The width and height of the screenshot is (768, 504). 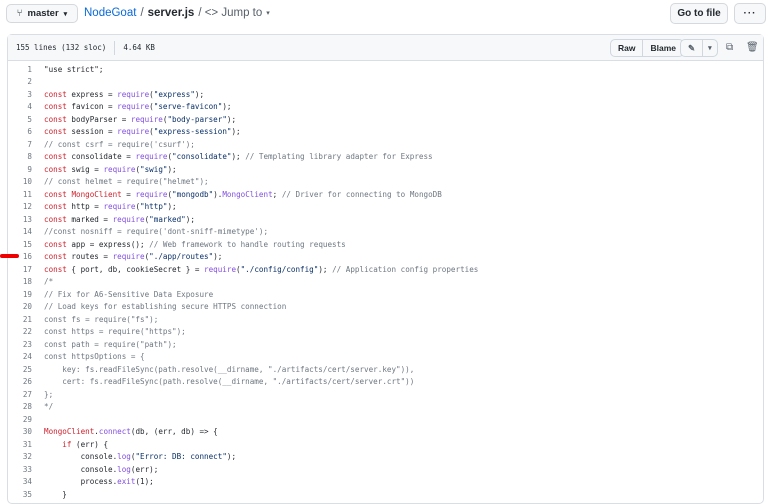 What do you see at coordinates (729, 47) in the screenshot?
I see `copy-icon: ⧉` at bounding box center [729, 47].